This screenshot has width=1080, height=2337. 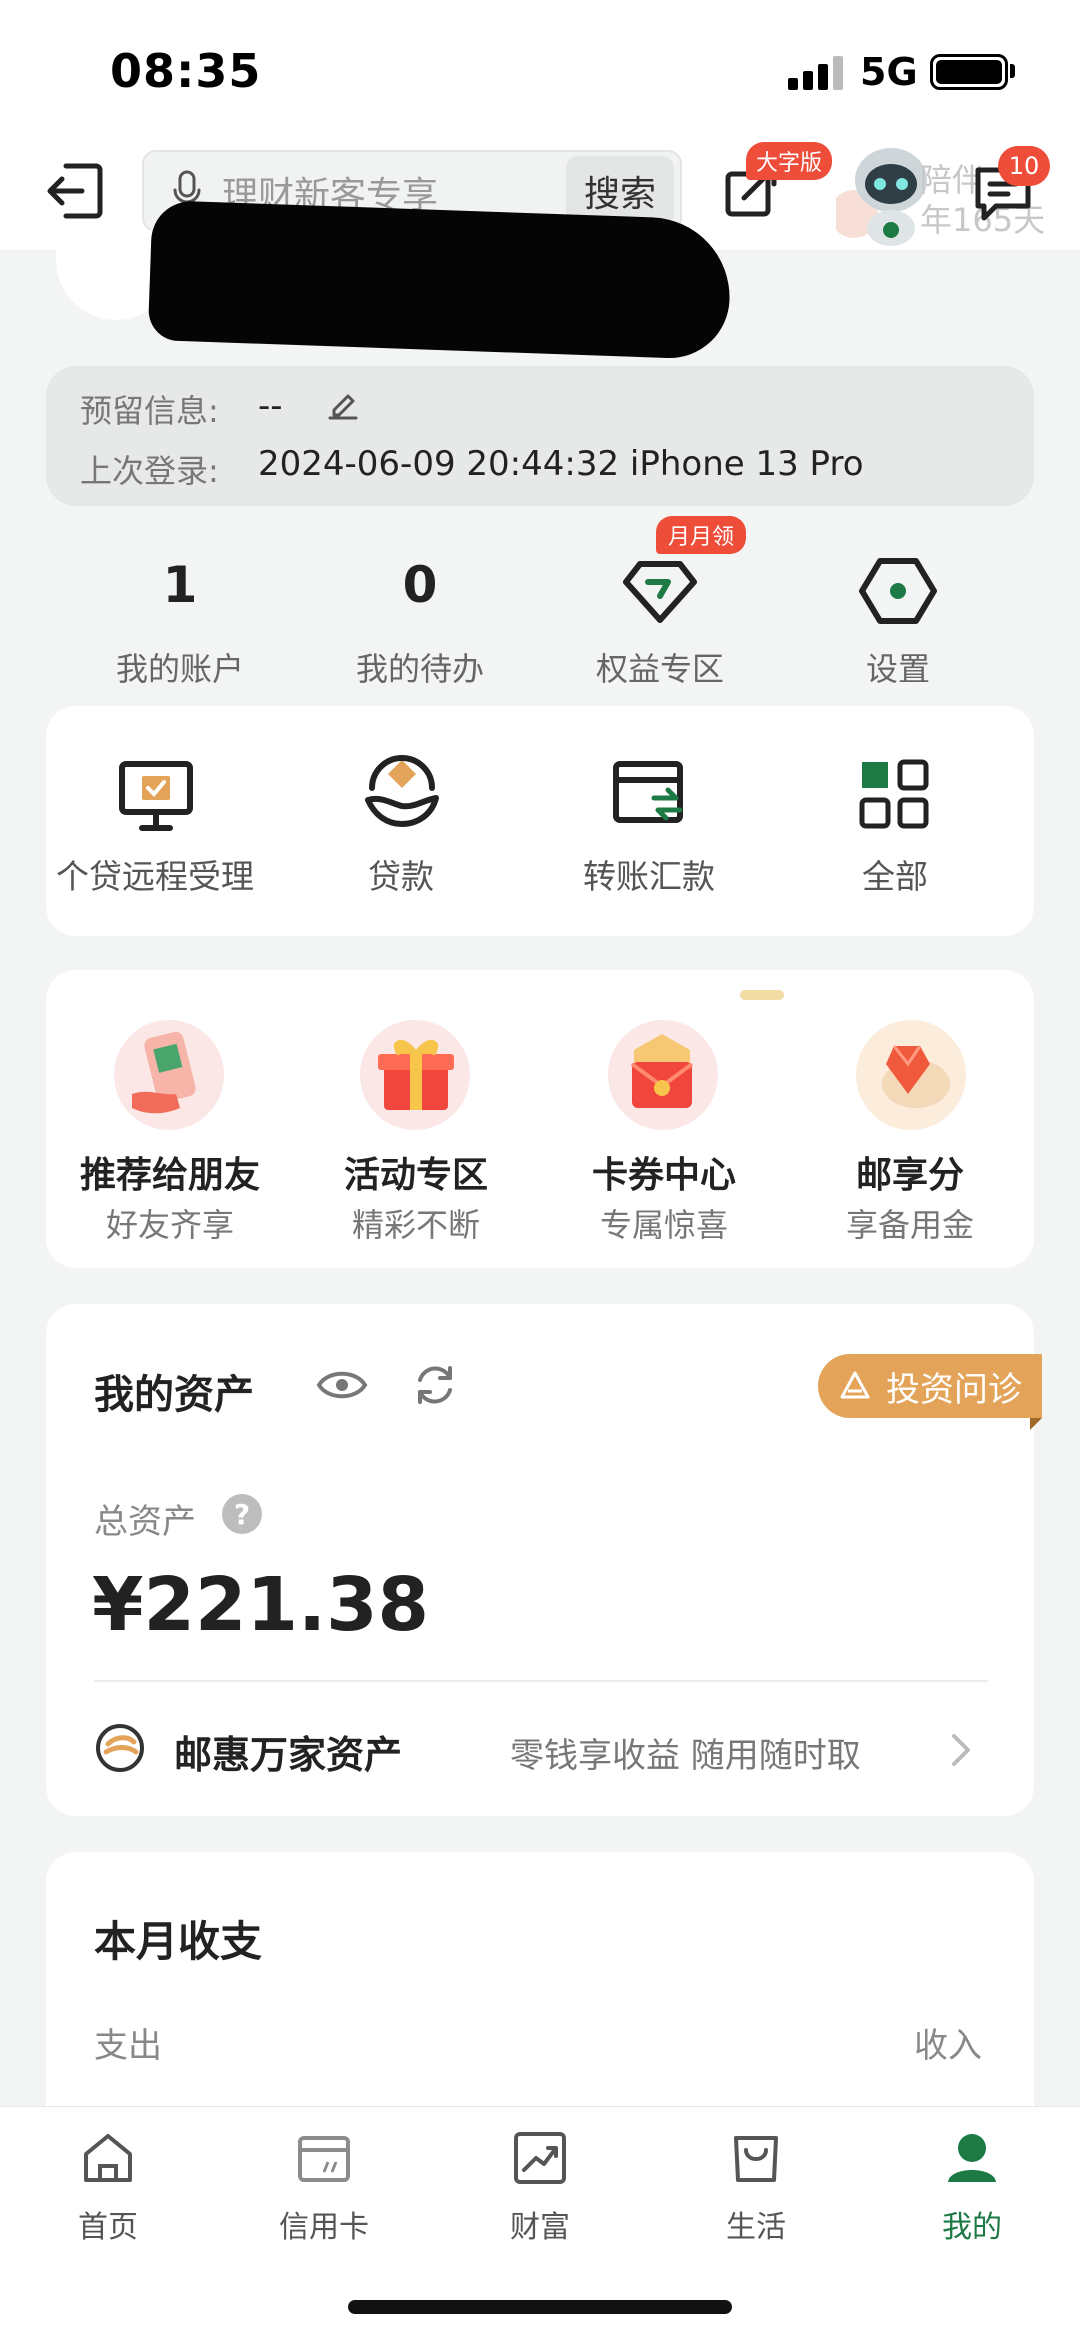 I want to click on transfer-label: 转账汇款, so click(x=649, y=874).